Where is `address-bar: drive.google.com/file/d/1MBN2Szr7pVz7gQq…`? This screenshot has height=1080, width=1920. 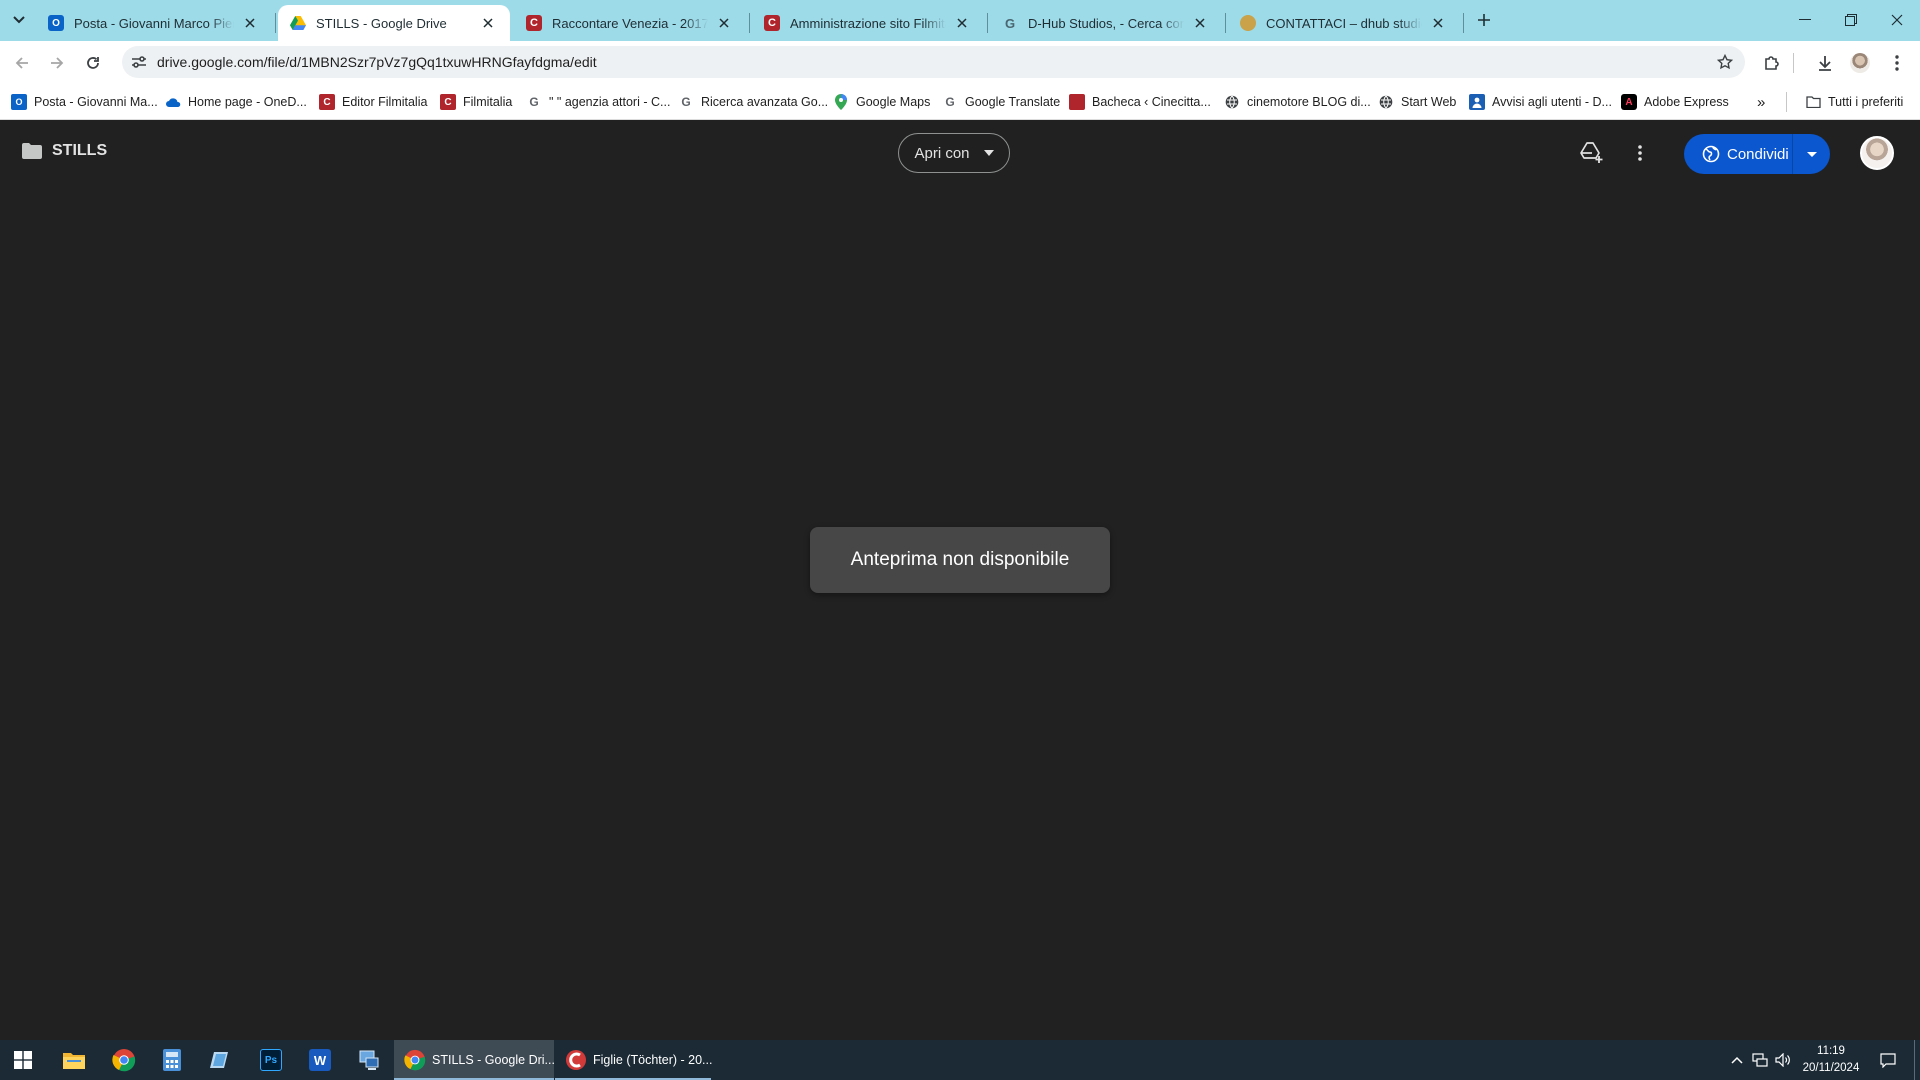
address-bar: drive.google.com/file/d/1MBN2Szr7pVz7gQq… is located at coordinates (933, 62).